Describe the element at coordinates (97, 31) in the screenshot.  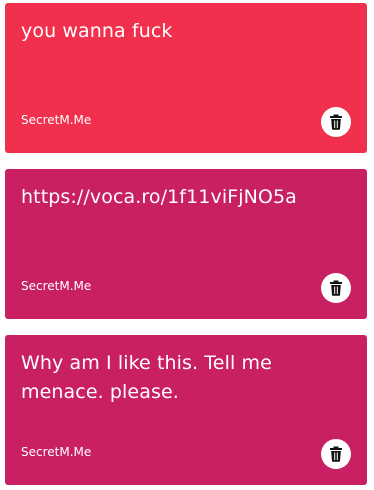
I see `message-text: you wanna fuck` at that location.